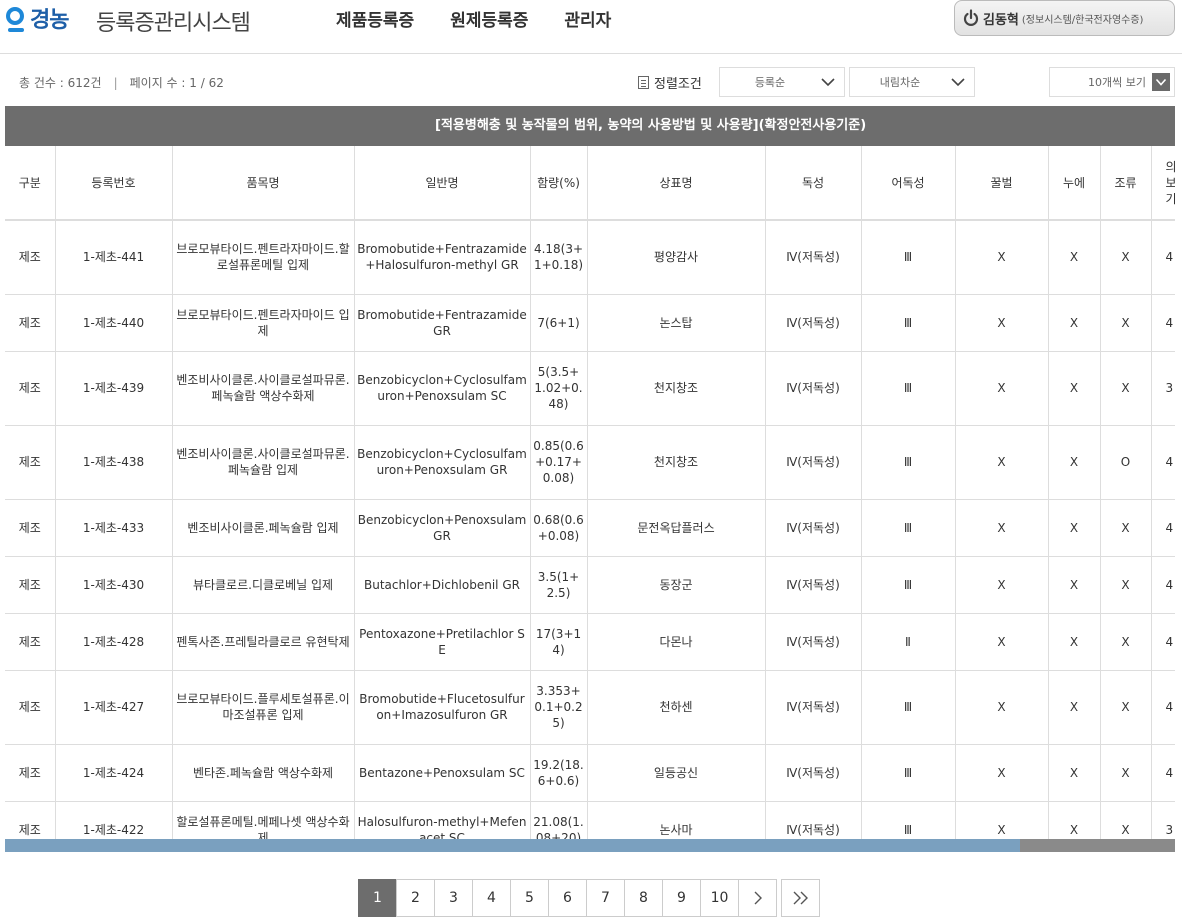  I want to click on col-header-bird: 조류, so click(1126, 183).